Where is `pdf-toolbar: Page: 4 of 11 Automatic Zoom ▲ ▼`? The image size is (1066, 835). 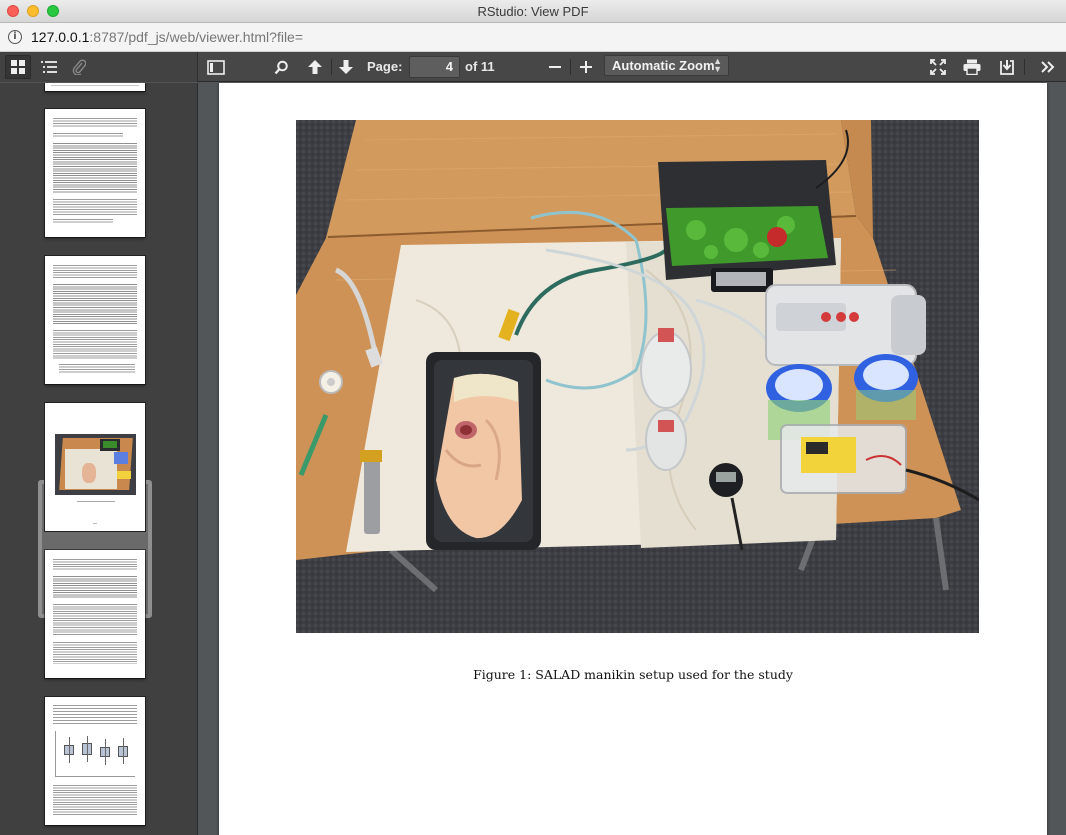
pdf-toolbar: Page: 4 of 11 Automatic Zoom ▲ ▼ is located at coordinates (533, 67).